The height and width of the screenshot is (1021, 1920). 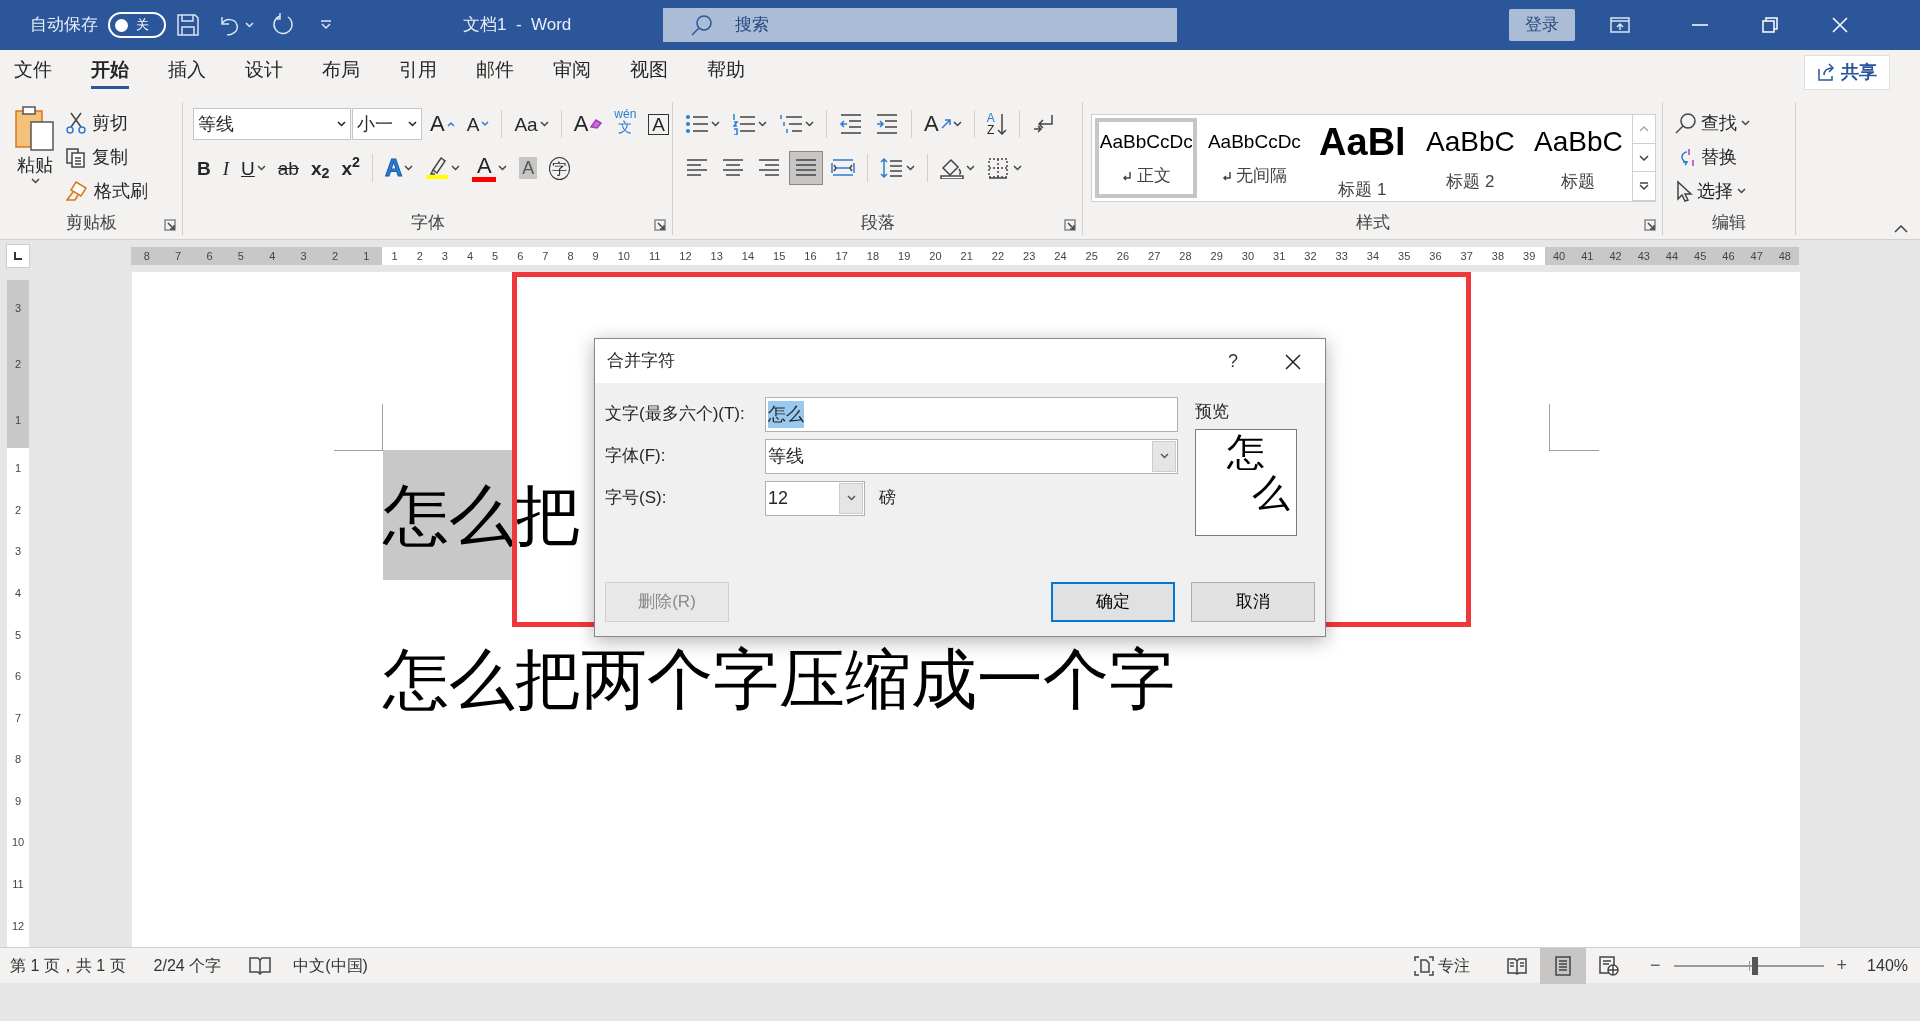 I want to click on shrink-font-button: A, so click(x=478, y=124).